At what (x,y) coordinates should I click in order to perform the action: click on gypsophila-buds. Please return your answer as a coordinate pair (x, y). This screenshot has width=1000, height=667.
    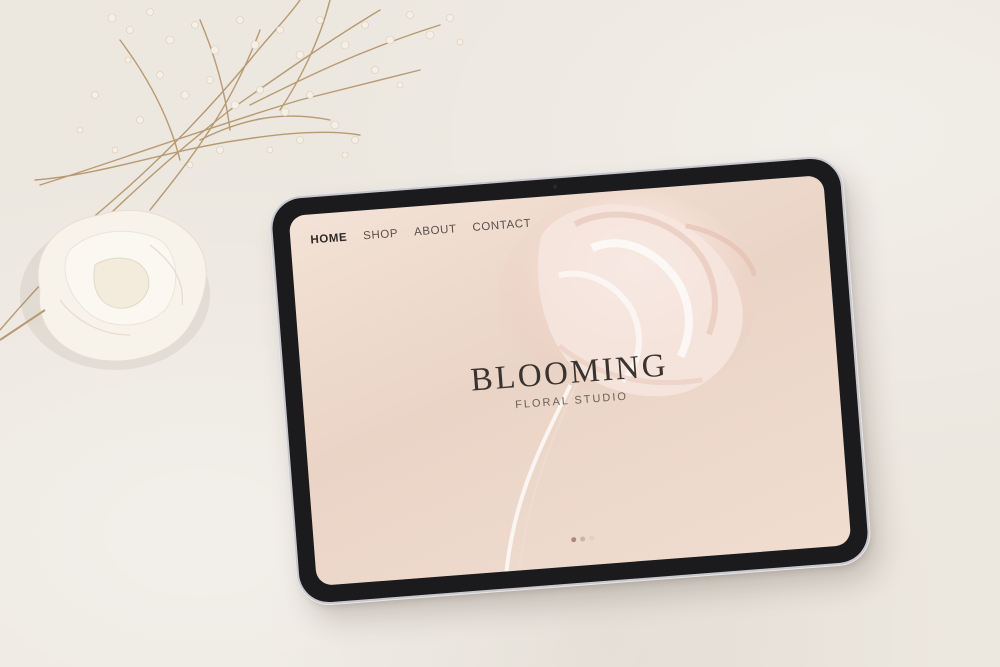
    Looking at the image, I should click on (270, 88).